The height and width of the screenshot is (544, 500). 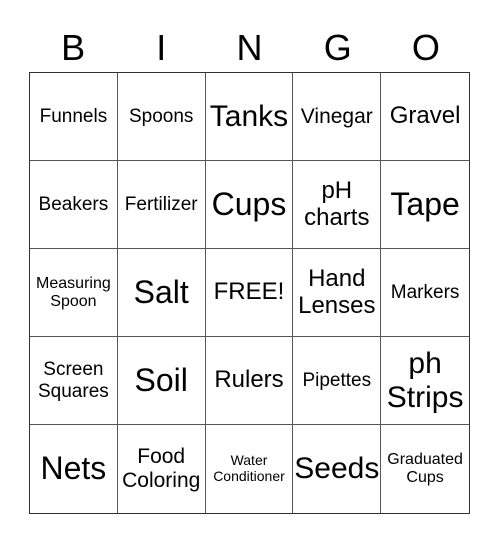 What do you see at coordinates (337, 381) in the screenshot?
I see `bingo-cell: Pipettes` at bounding box center [337, 381].